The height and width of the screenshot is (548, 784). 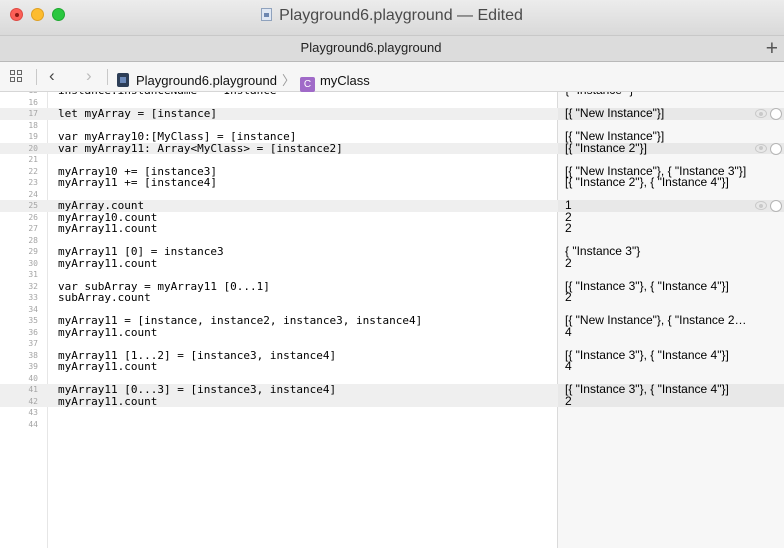 What do you see at coordinates (392, 263) in the screenshot?
I see `code-line: 30 myArray11.count 2` at bounding box center [392, 263].